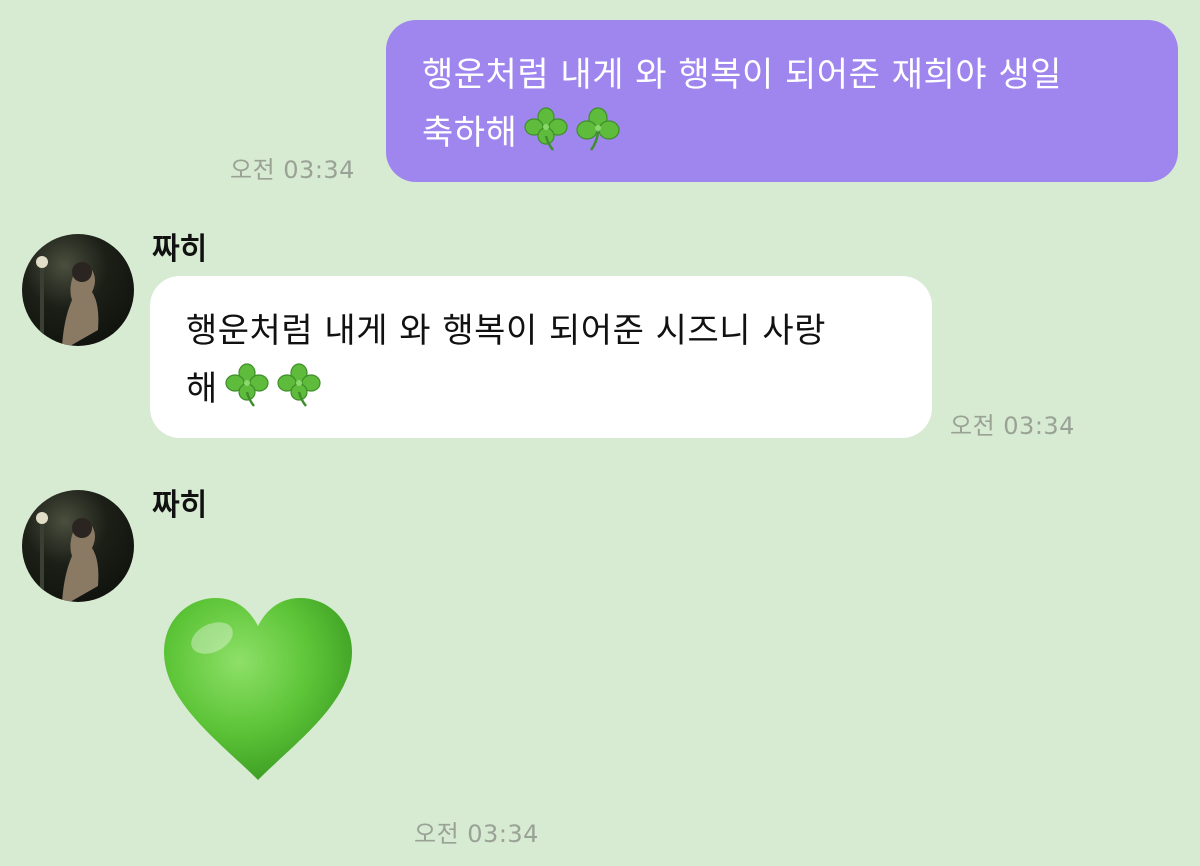  What do you see at coordinates (258, 692) in the screenshot?
I see `green-heart-icon` at bounding box center [258, 692].